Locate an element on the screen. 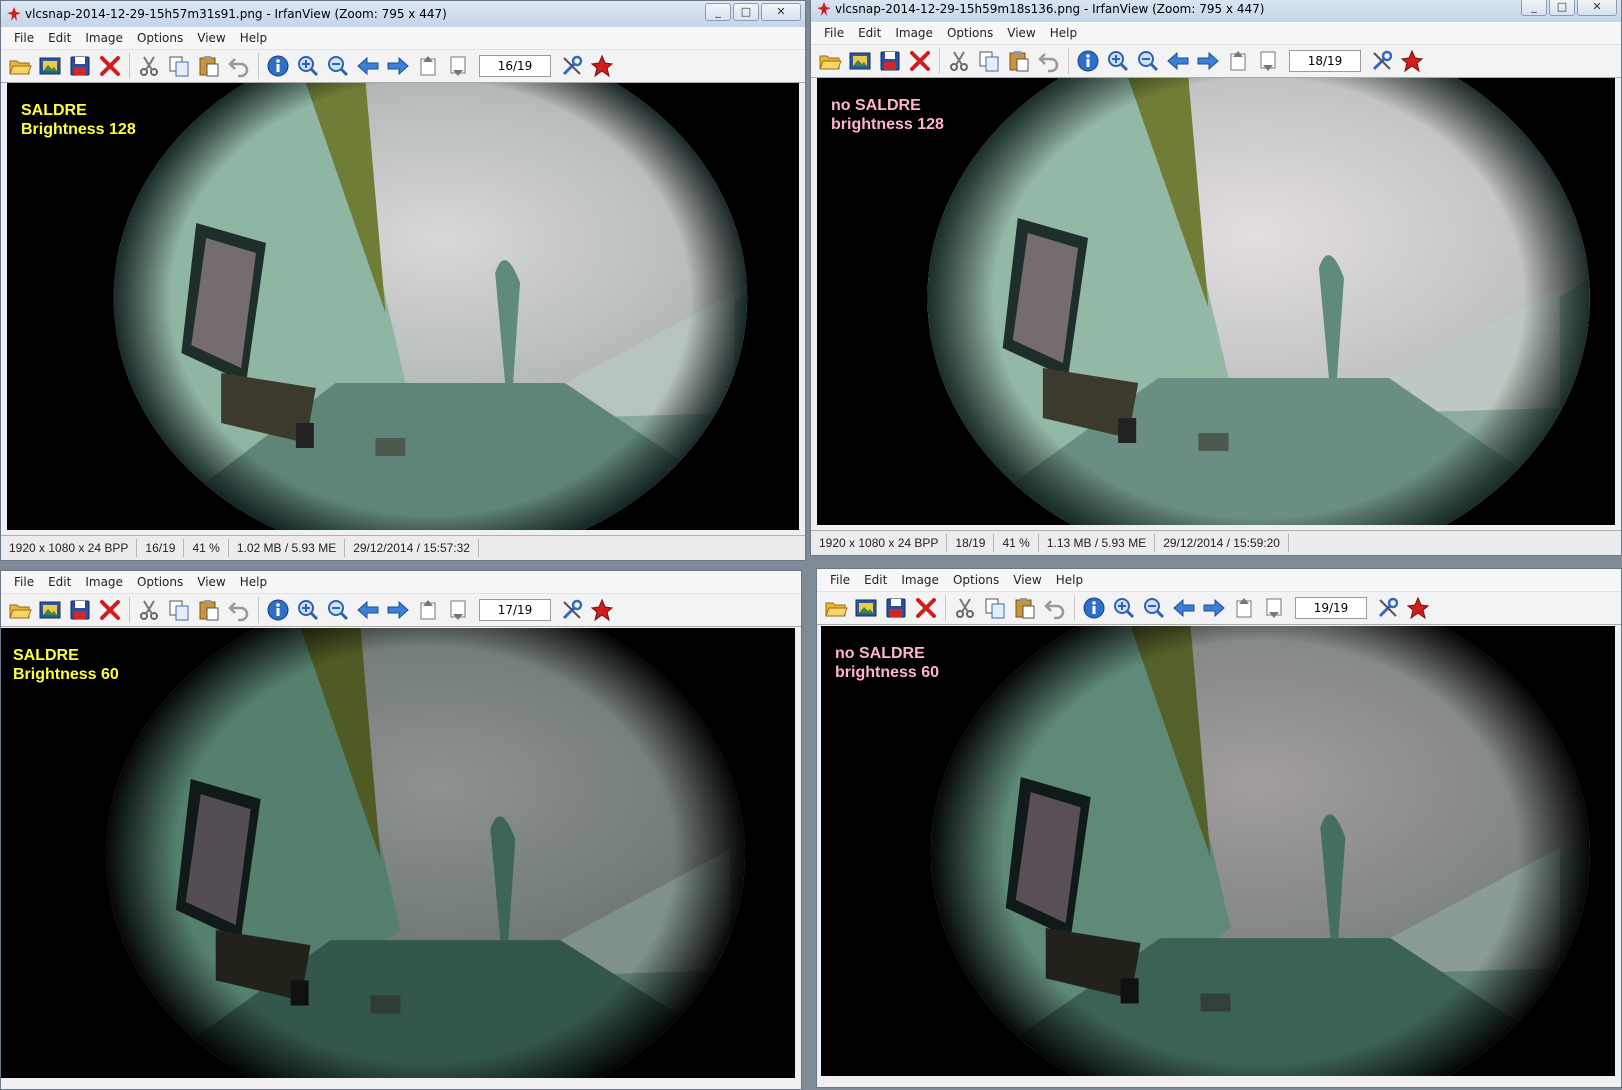 Image resolution: width=1622 pixels, height=1090 pixels. page-number-field: 17/19 is located at coordinates (515, 610).